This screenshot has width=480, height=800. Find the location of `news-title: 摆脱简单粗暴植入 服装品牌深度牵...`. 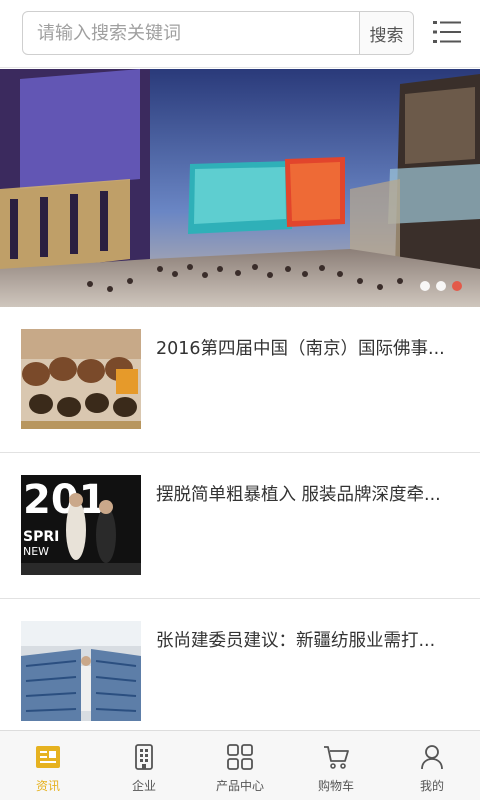

news-title: 摆脱简单粗暴植入 服装品牌深度牵... is located at coordinates (298, 495).